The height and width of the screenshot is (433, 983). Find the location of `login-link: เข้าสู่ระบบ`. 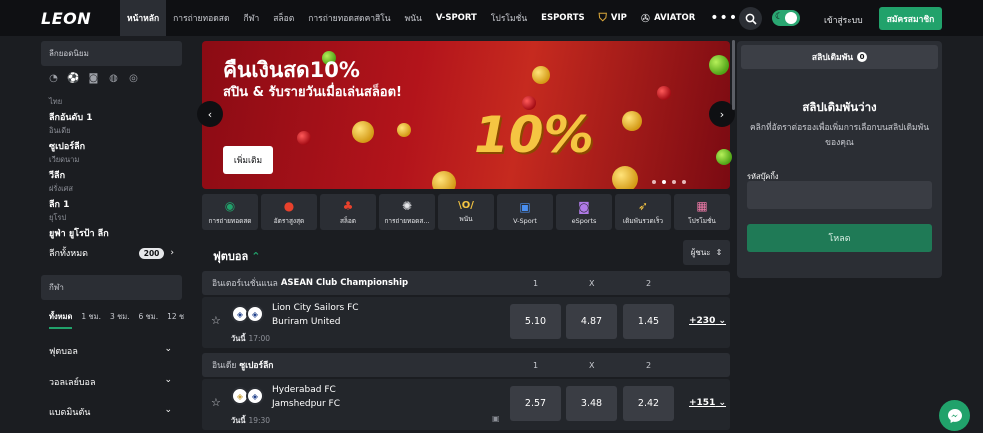

login-link: เข้าสู่ระบบ is located at coordinates (843, 20).